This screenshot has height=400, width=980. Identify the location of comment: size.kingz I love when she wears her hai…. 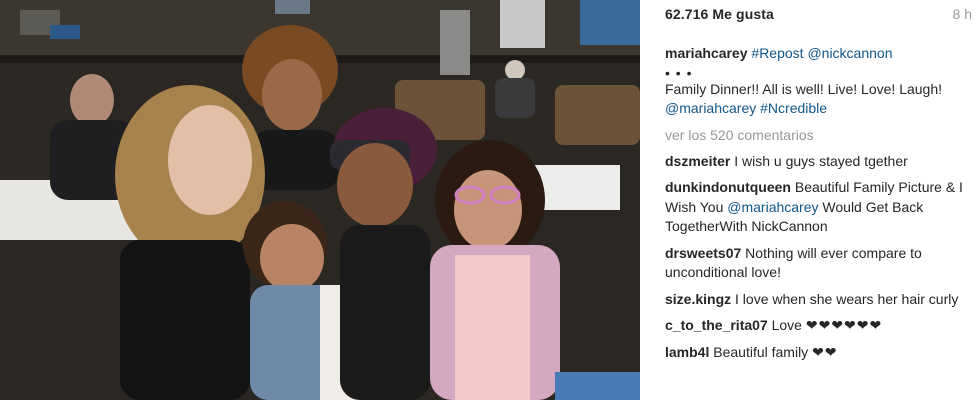
(815, 300).